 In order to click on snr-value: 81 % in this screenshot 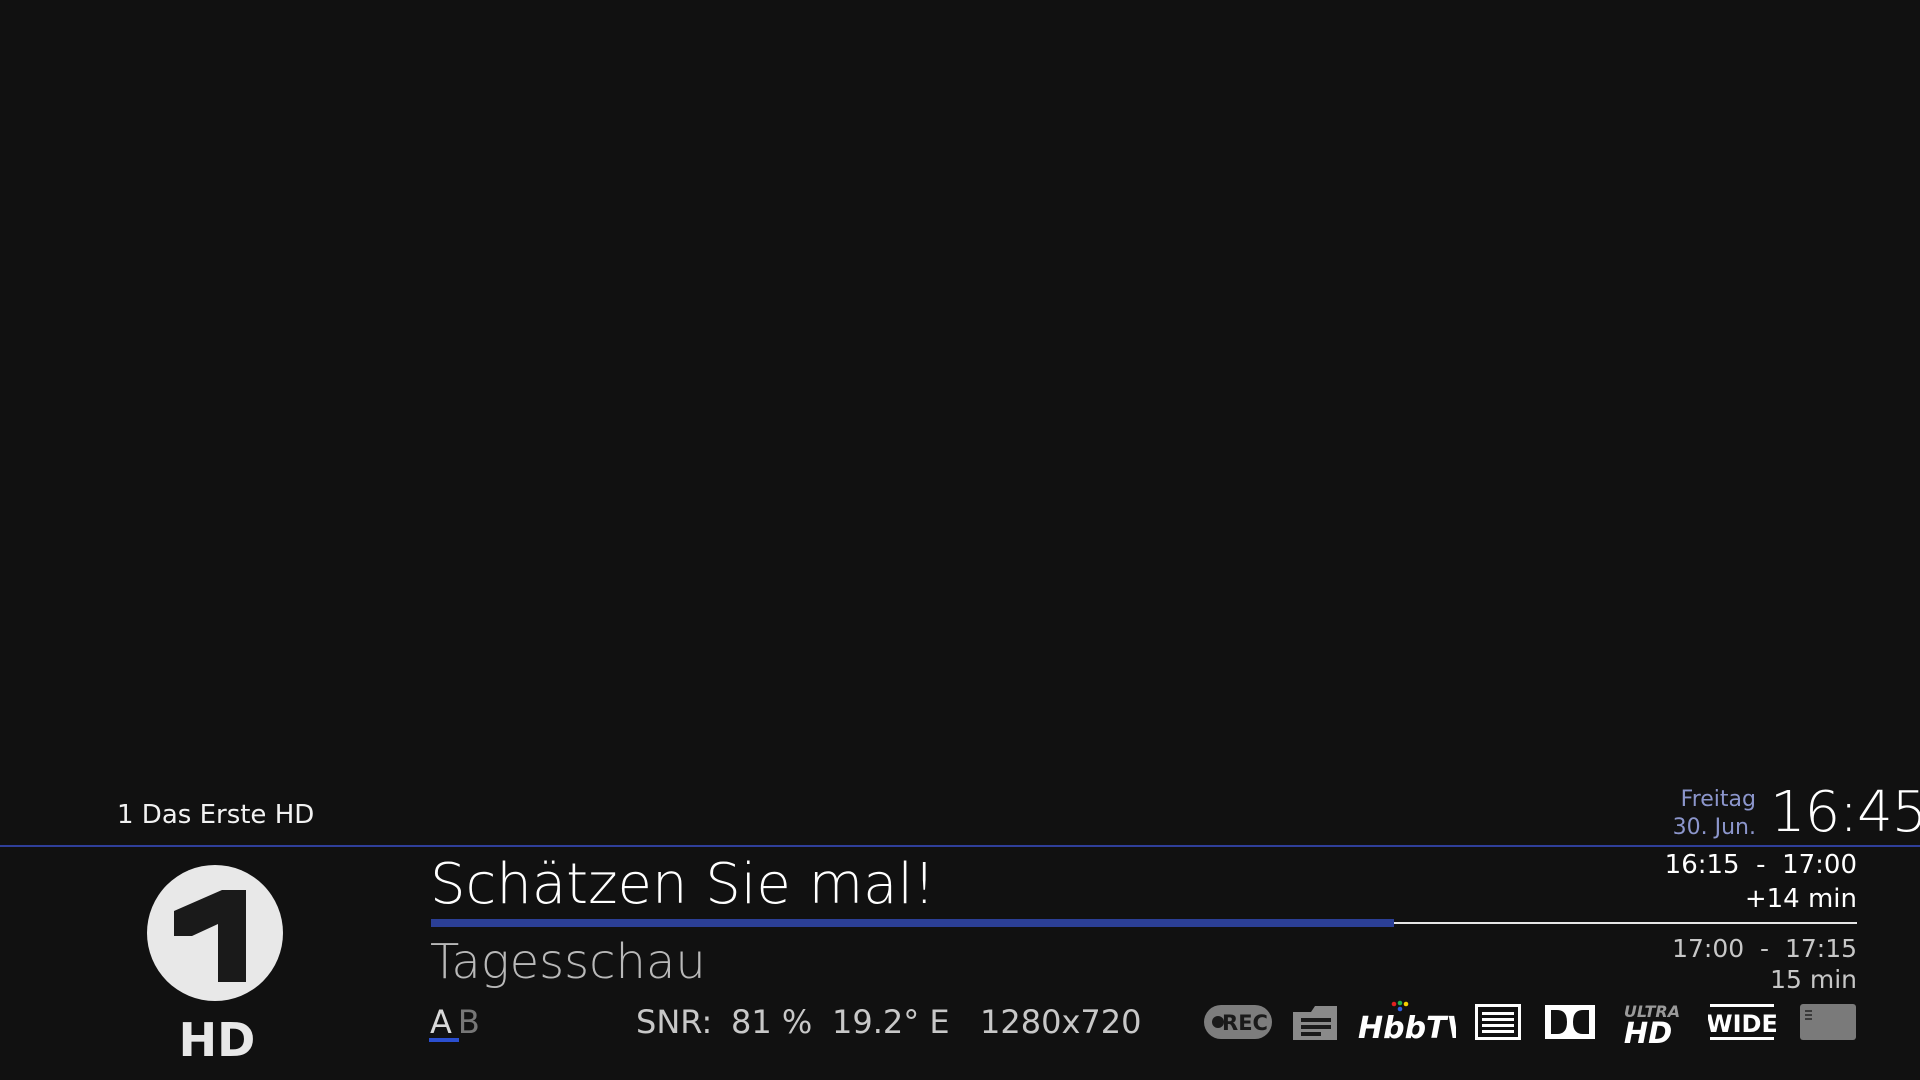, I will do `click(772, 1022)`.